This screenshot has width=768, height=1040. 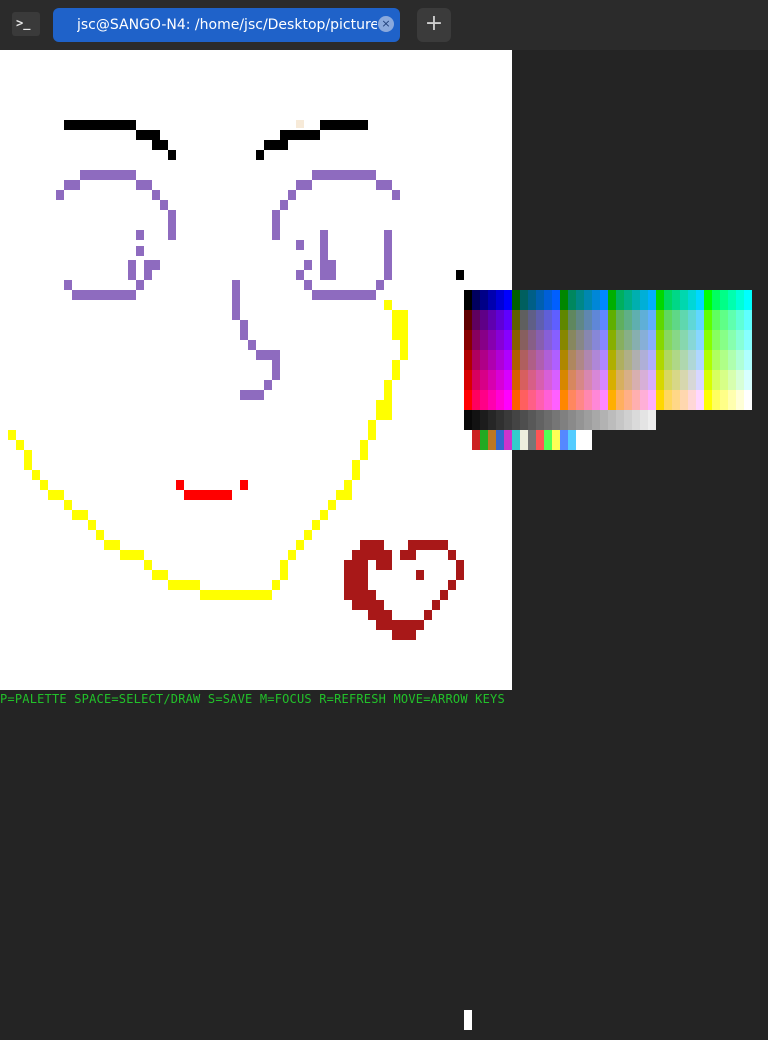 What do you see at coordinates (26, 24) in the screenshot?
I see `terminal-icon: >_` at bounding box center [26, 24].